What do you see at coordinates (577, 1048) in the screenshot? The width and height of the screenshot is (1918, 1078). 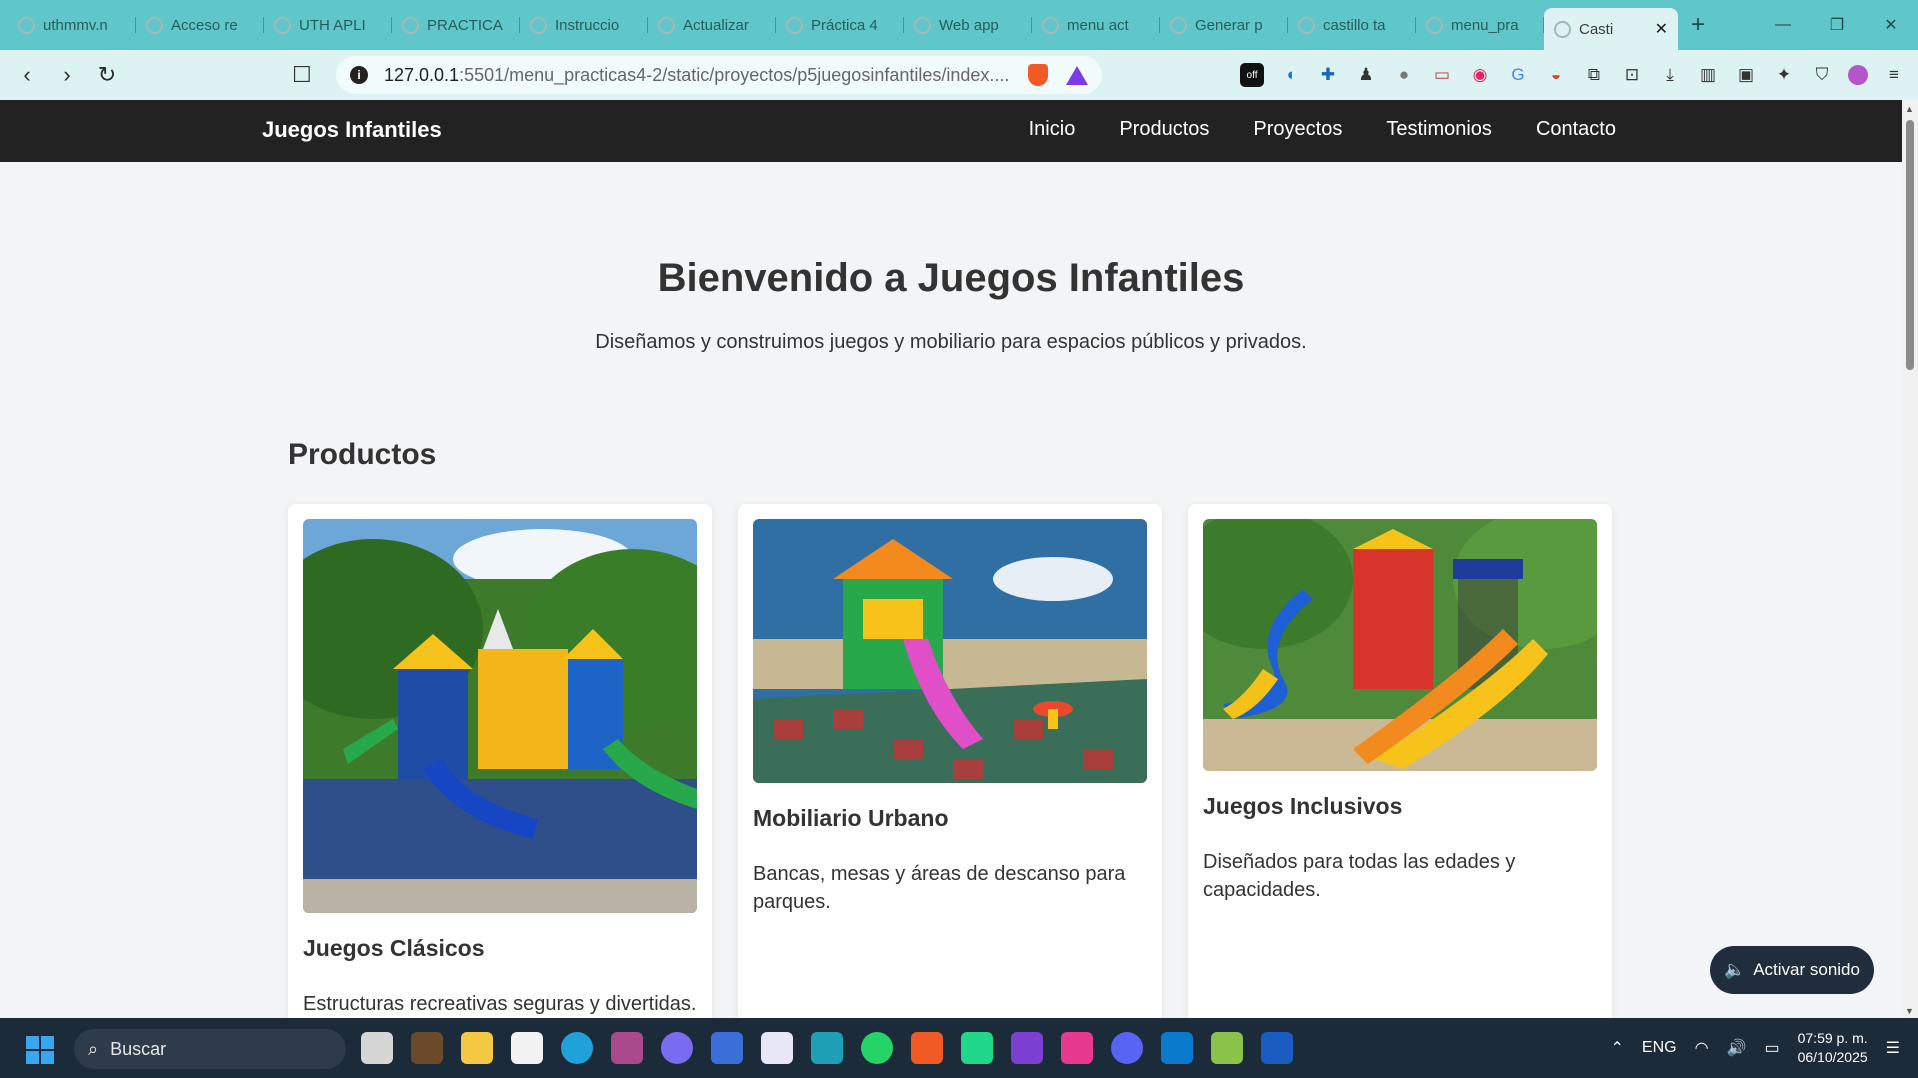 I see `edge-icon` at bounding box center [577, 1048].